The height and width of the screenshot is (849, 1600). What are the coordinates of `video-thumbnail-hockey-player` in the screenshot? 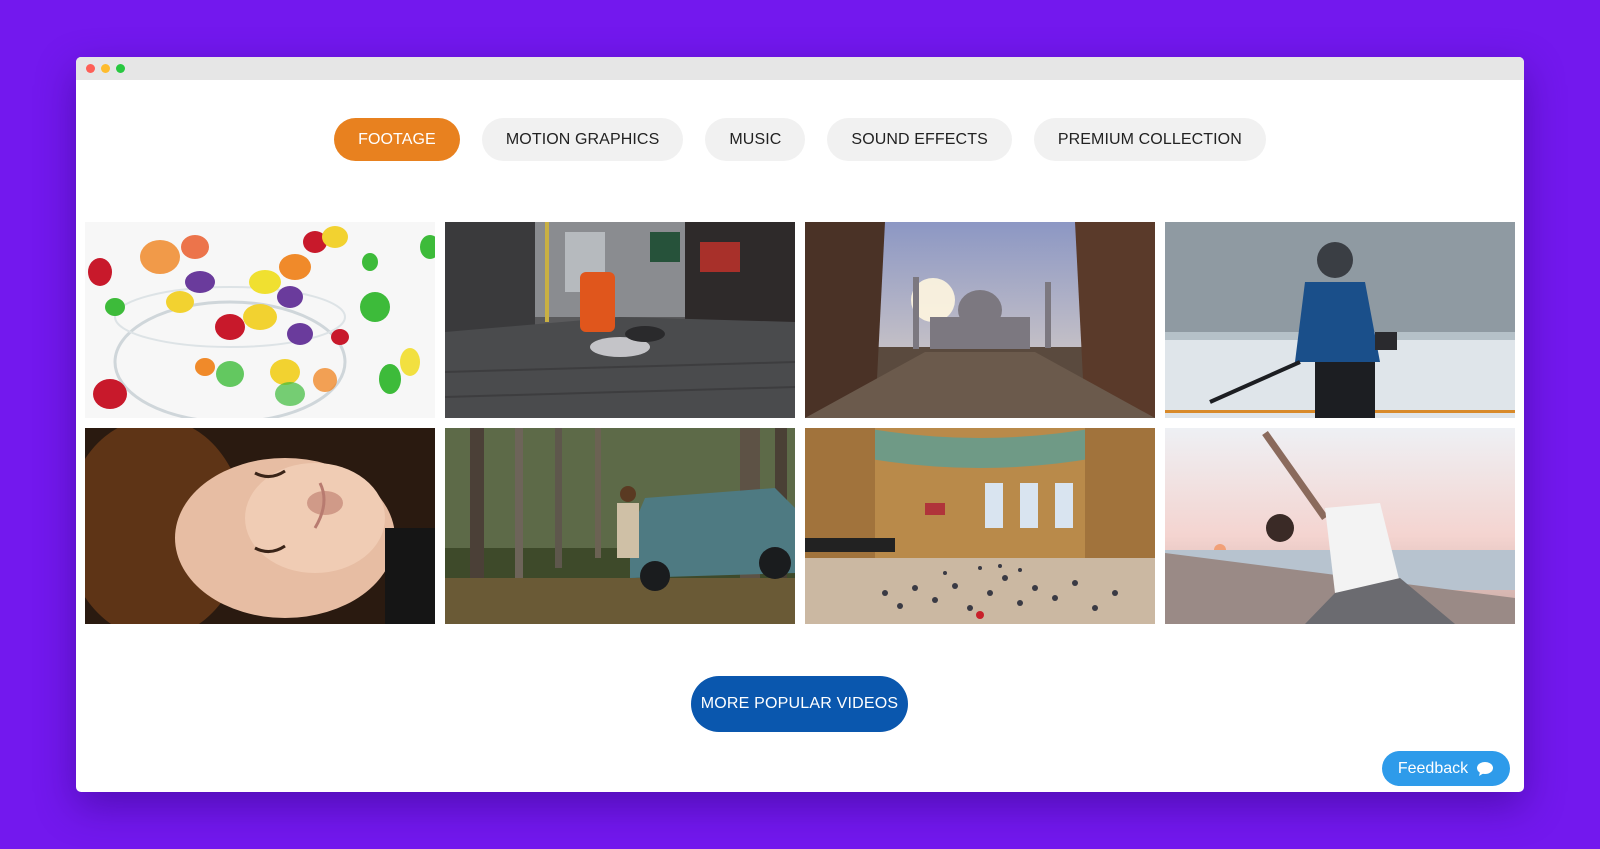 It's located at (1340, 320).